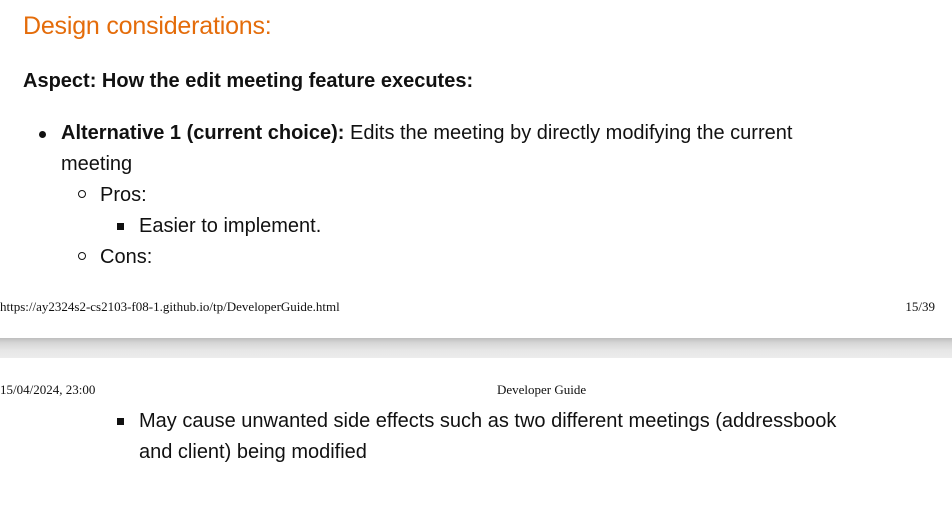  Describe the element at coordinates (97, 164) in the screenshot. I see `alternative-text-line2: meeting` at that location.